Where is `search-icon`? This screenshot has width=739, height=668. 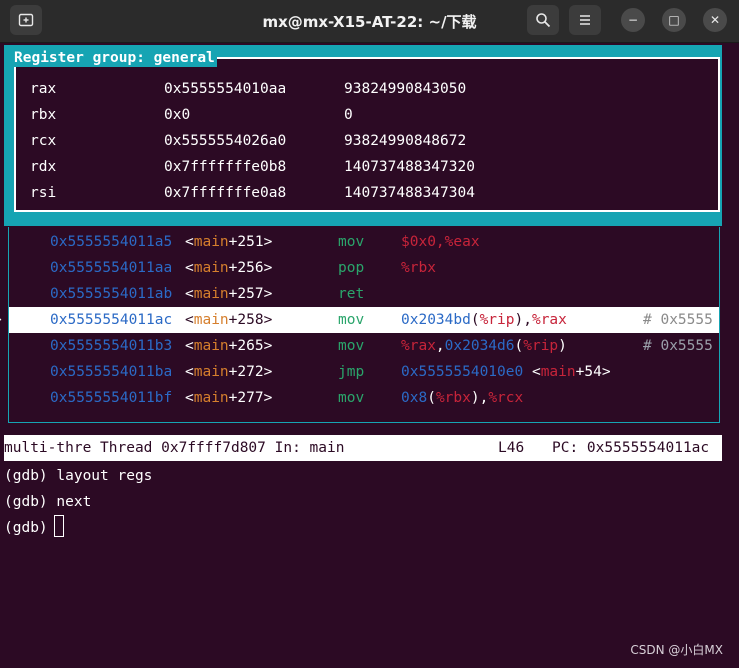
search-icon is located at coordinates (543, 20).